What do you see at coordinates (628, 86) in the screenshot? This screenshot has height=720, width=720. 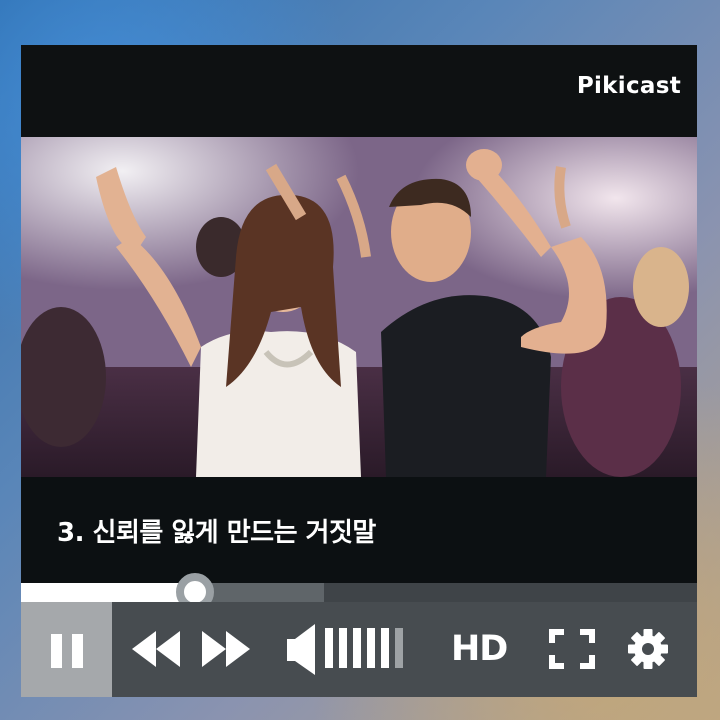 I see `pikicast-logo: Pikicast` at bounding box center [628, 86].